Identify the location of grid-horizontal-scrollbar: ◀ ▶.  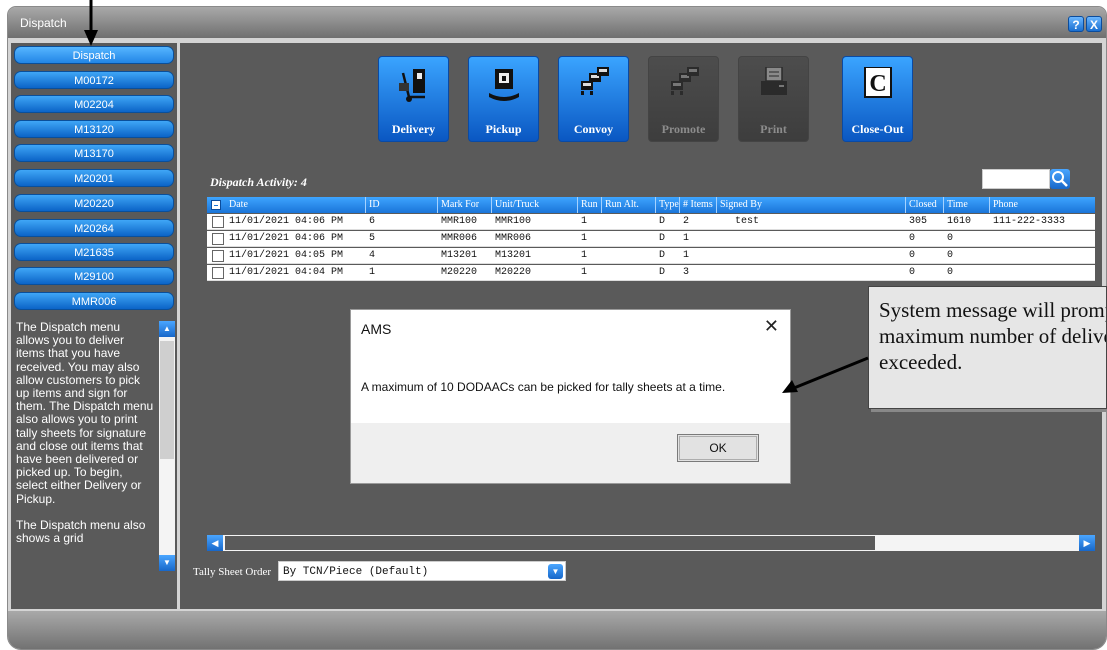
(651, 543).